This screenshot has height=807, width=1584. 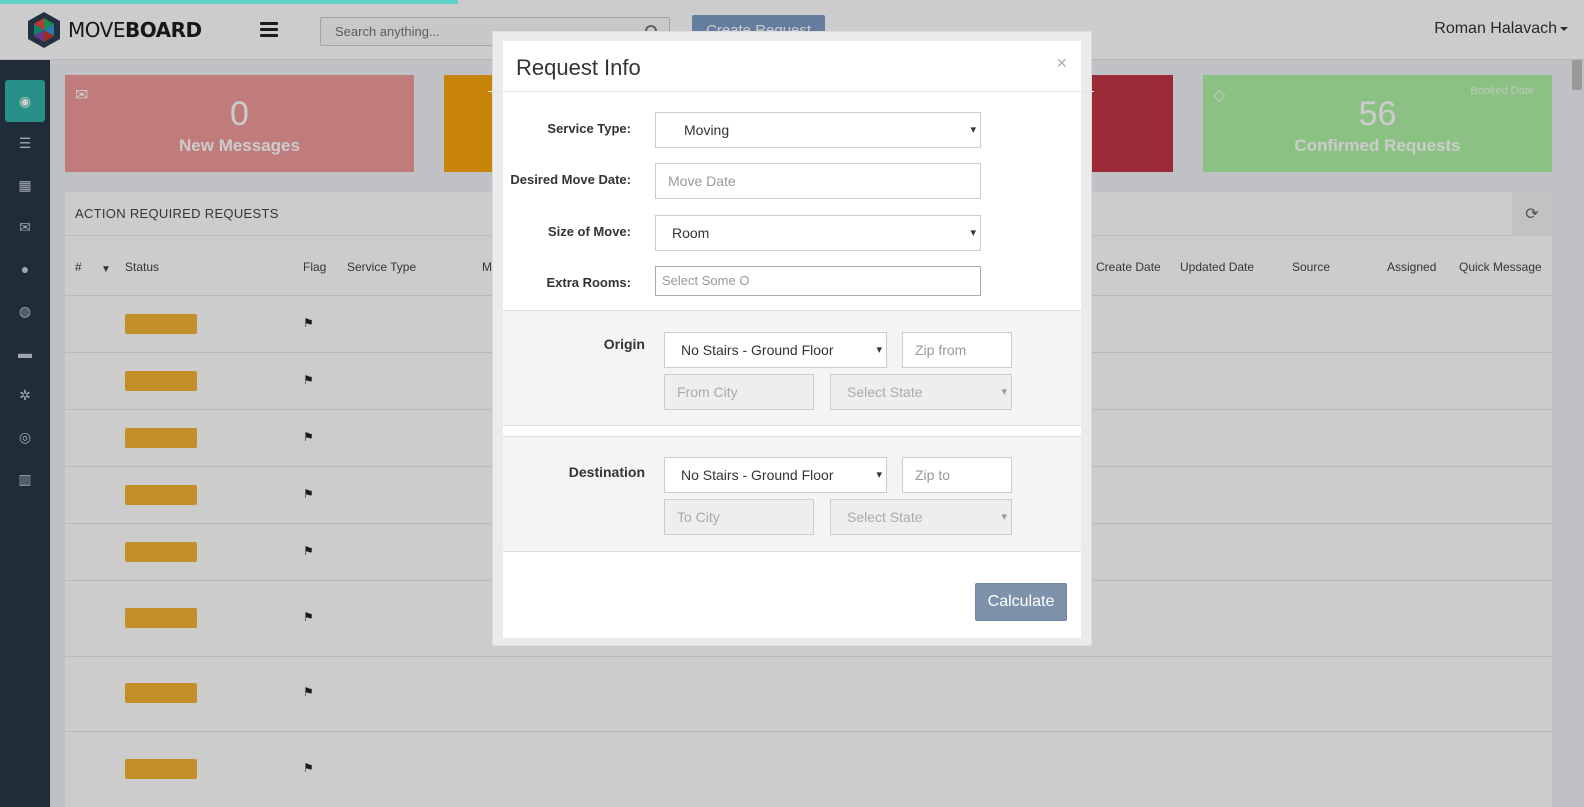 I want to click on section-divider, so click(x=792, y=431).